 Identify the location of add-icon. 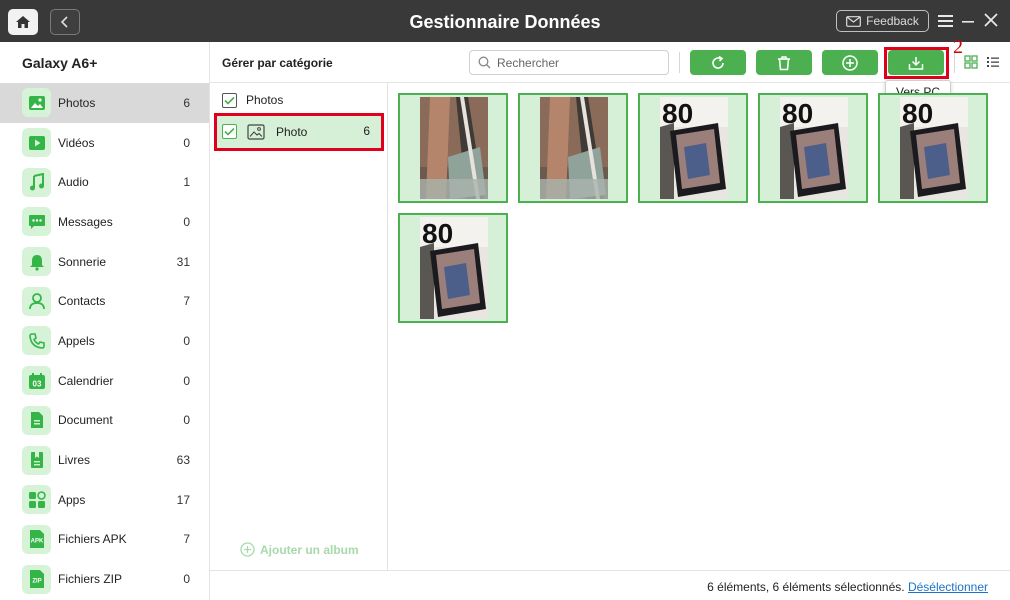
(850, 62).